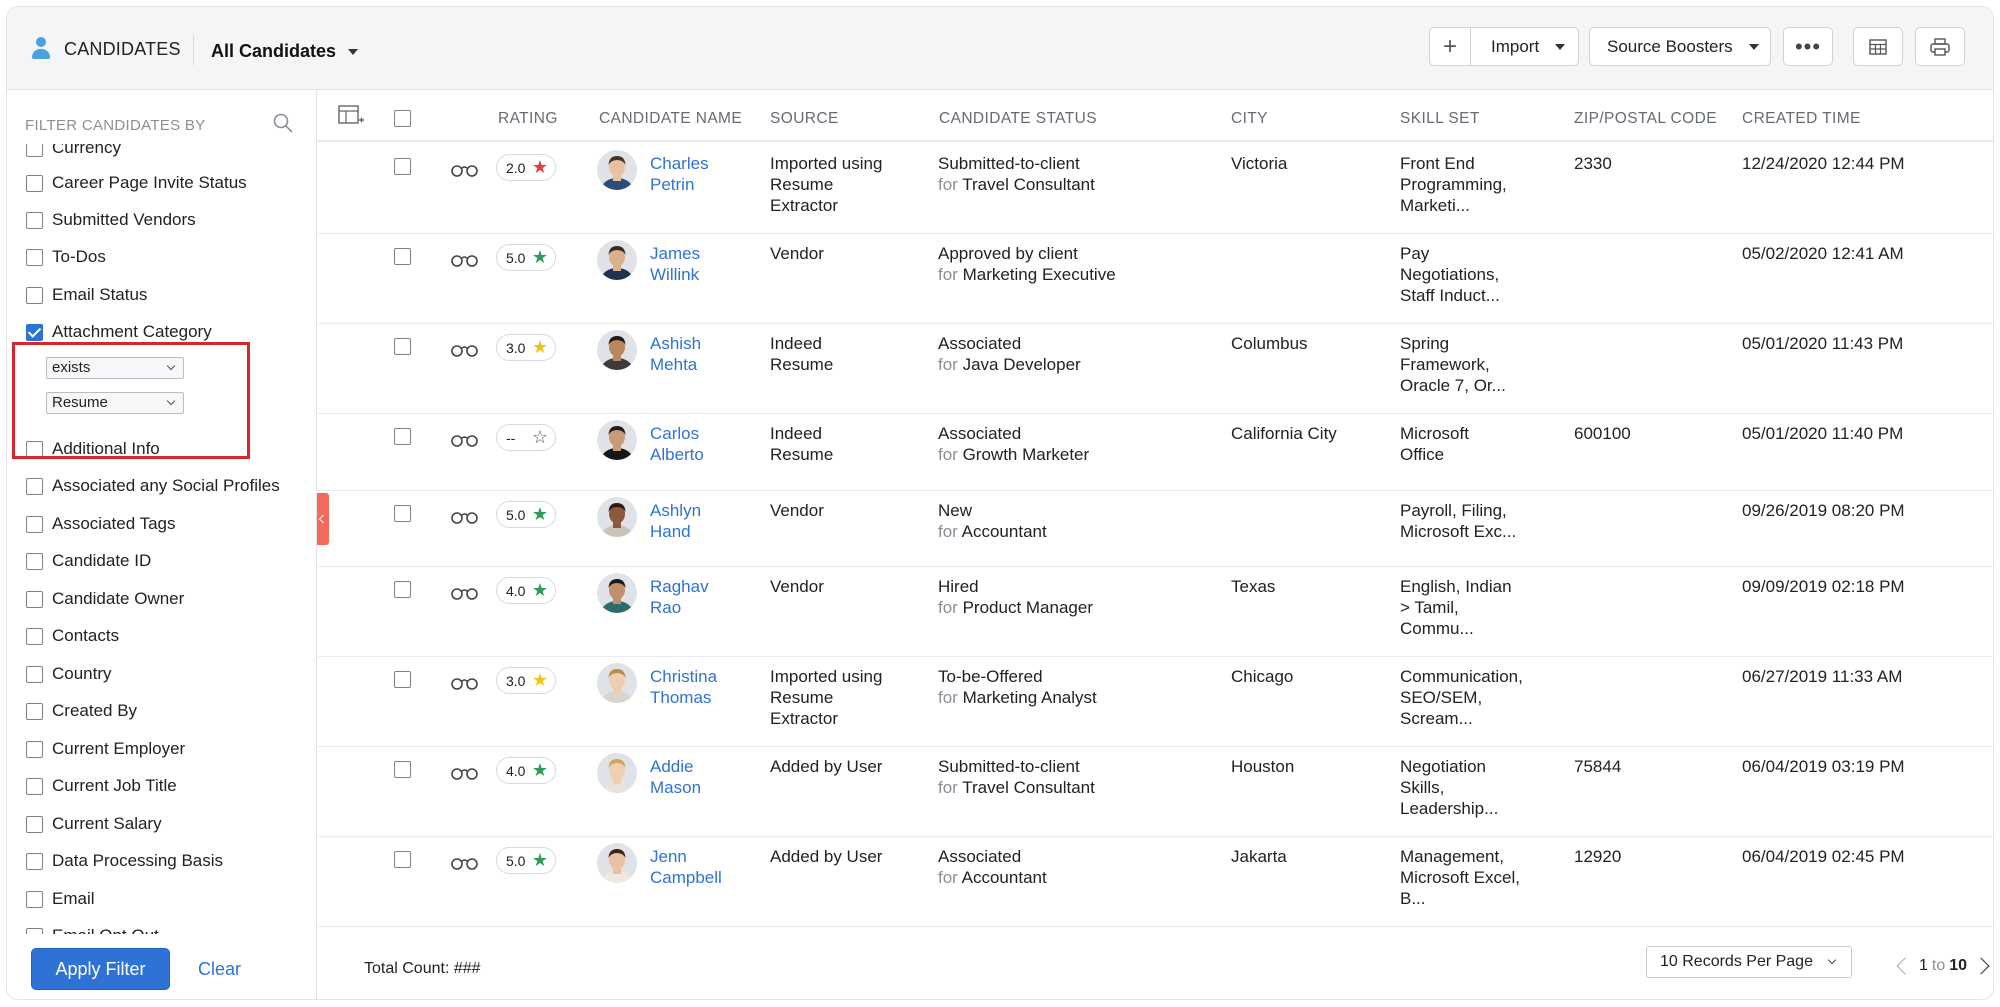 The width and height of the screenshot is (2000, 1007). What do you see at coordinates (100, 969) in the screenshot?
I see `apply-filter-button: Apply Filter` at bounding box center [100, 969].